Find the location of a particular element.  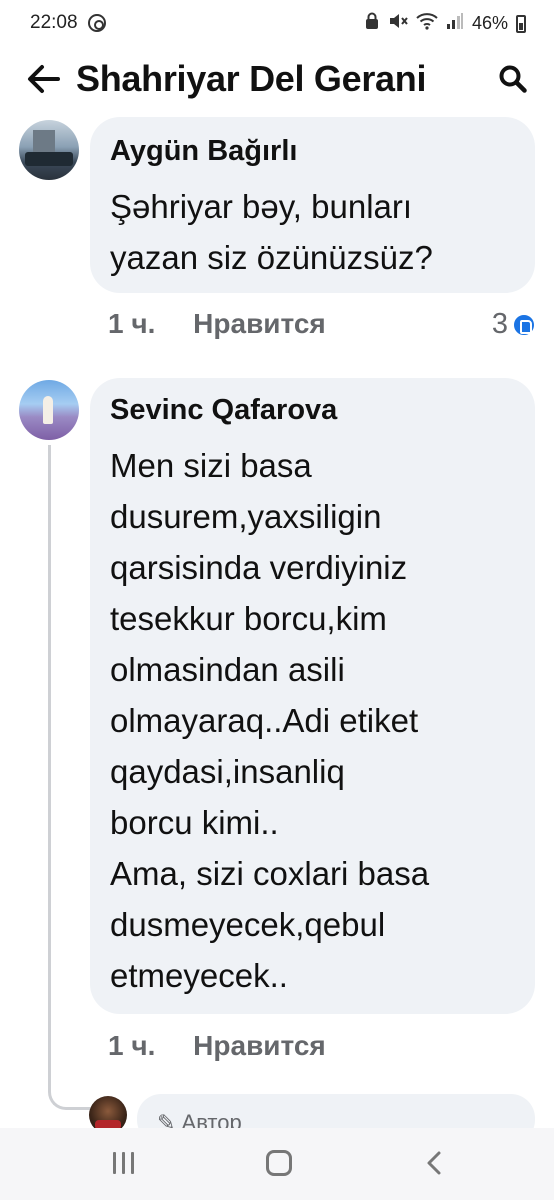

comment-text-line: borcu kimi.. is located at coordinates (194, 822).